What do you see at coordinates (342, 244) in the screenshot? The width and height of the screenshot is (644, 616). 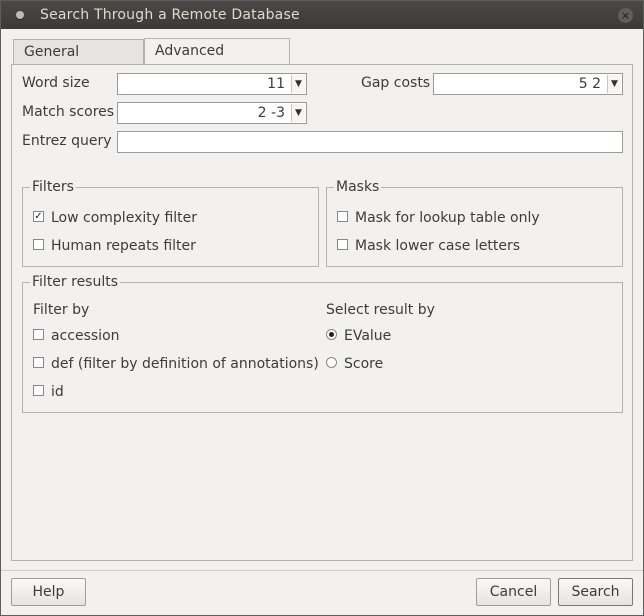 I see `mask-lower-case-checkbox` at bounding box center [342, 244].